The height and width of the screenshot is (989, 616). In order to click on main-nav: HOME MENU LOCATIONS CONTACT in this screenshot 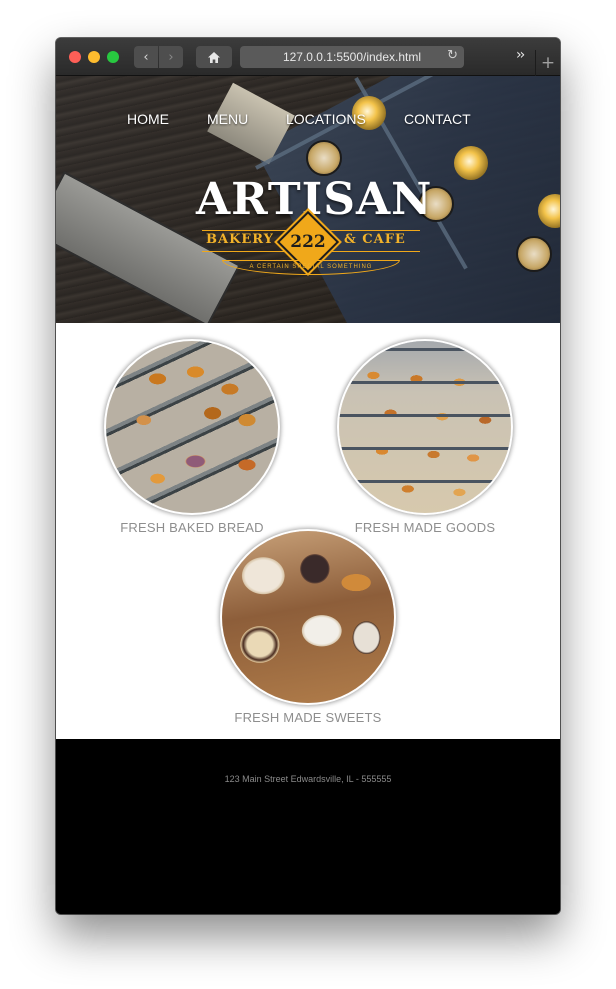, I will do `click(308, 121)`.